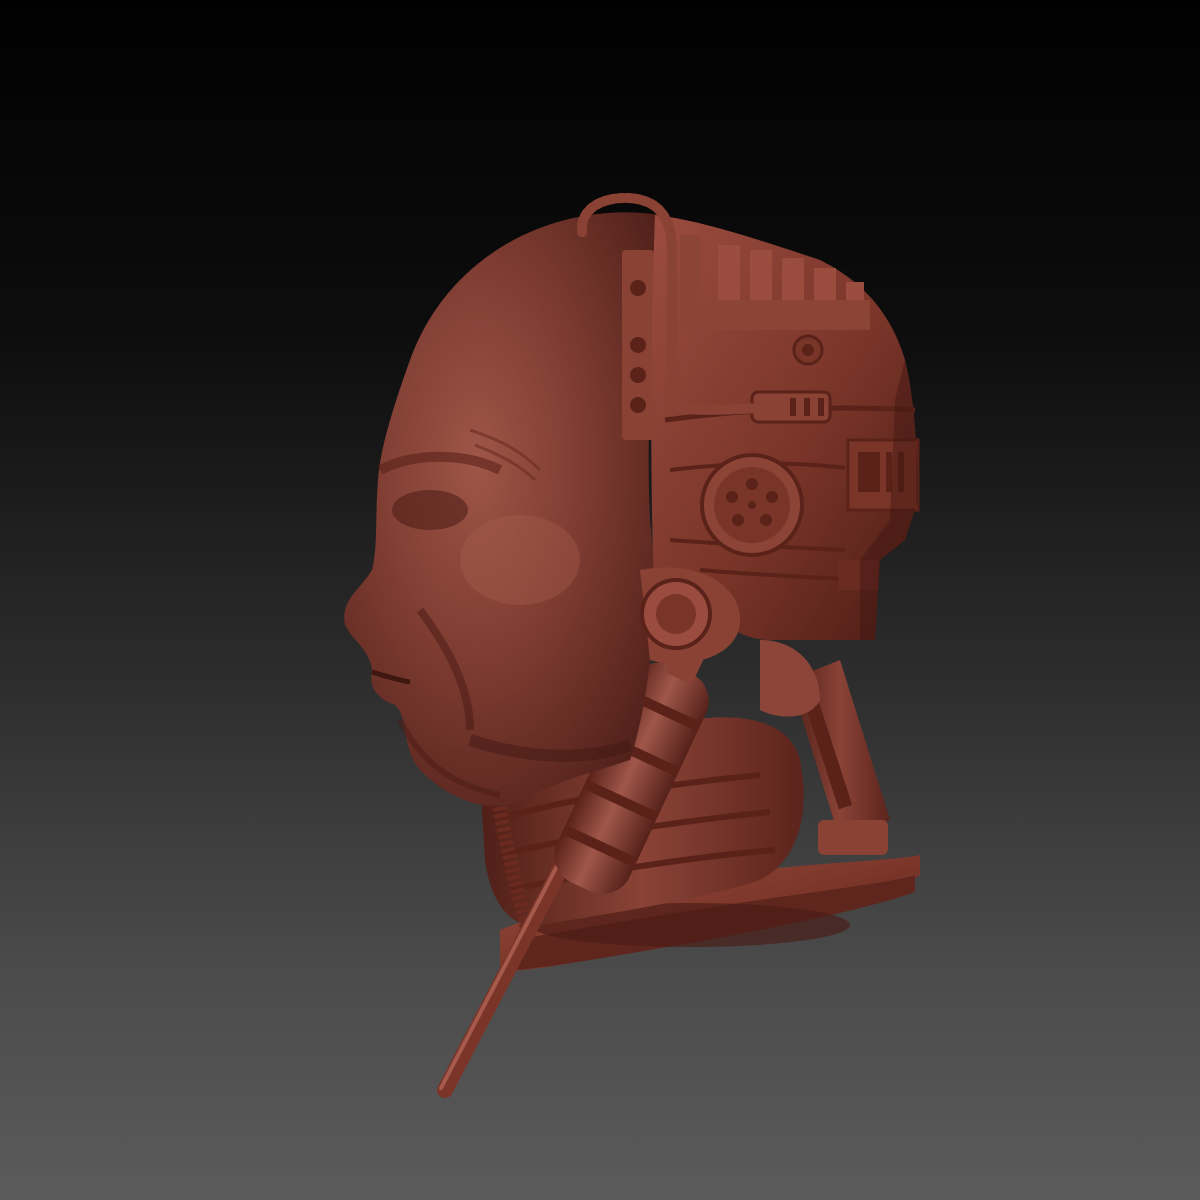 The image size is (1200, 1200). What do you see at coordinates (638, 345) in the screenshot?
I see `seam-panel` at bounding box center [638, 345].